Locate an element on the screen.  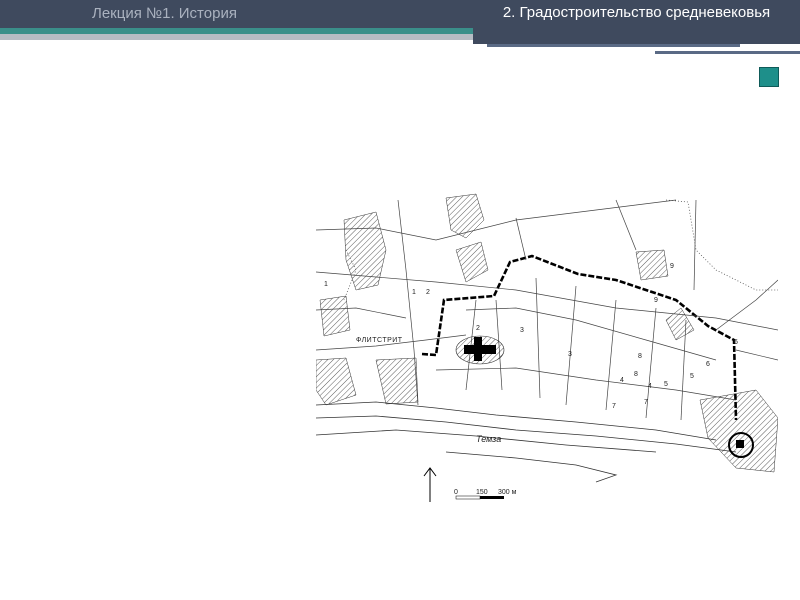
scale-label: 0 is located at coordinates (456, 492).